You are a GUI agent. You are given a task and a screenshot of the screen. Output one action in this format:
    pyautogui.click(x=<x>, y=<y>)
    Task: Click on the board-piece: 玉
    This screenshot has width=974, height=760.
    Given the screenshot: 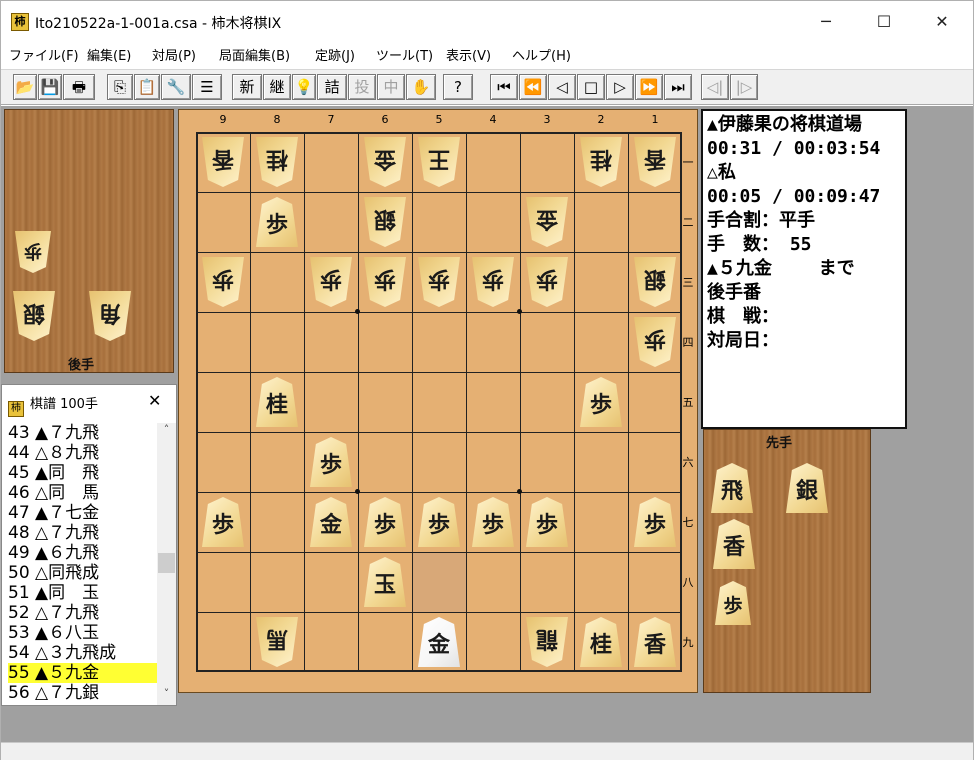 What is the action you would take?
    pyautogui.click(x=385, y=582)
    